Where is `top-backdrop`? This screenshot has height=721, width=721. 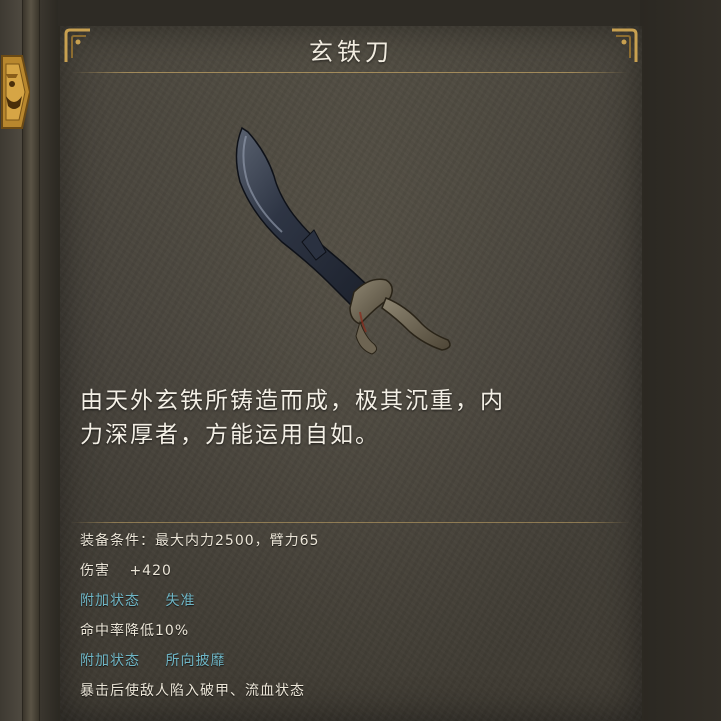
top-backdrop is located at coordinates (349, 13).